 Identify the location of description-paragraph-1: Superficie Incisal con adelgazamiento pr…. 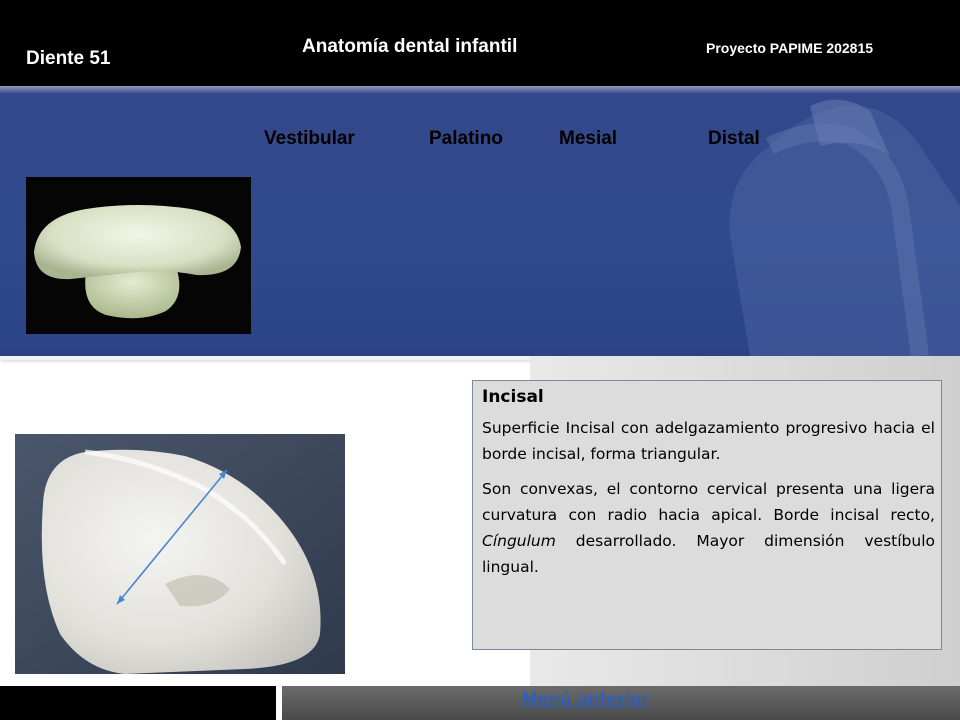
(708, 441).